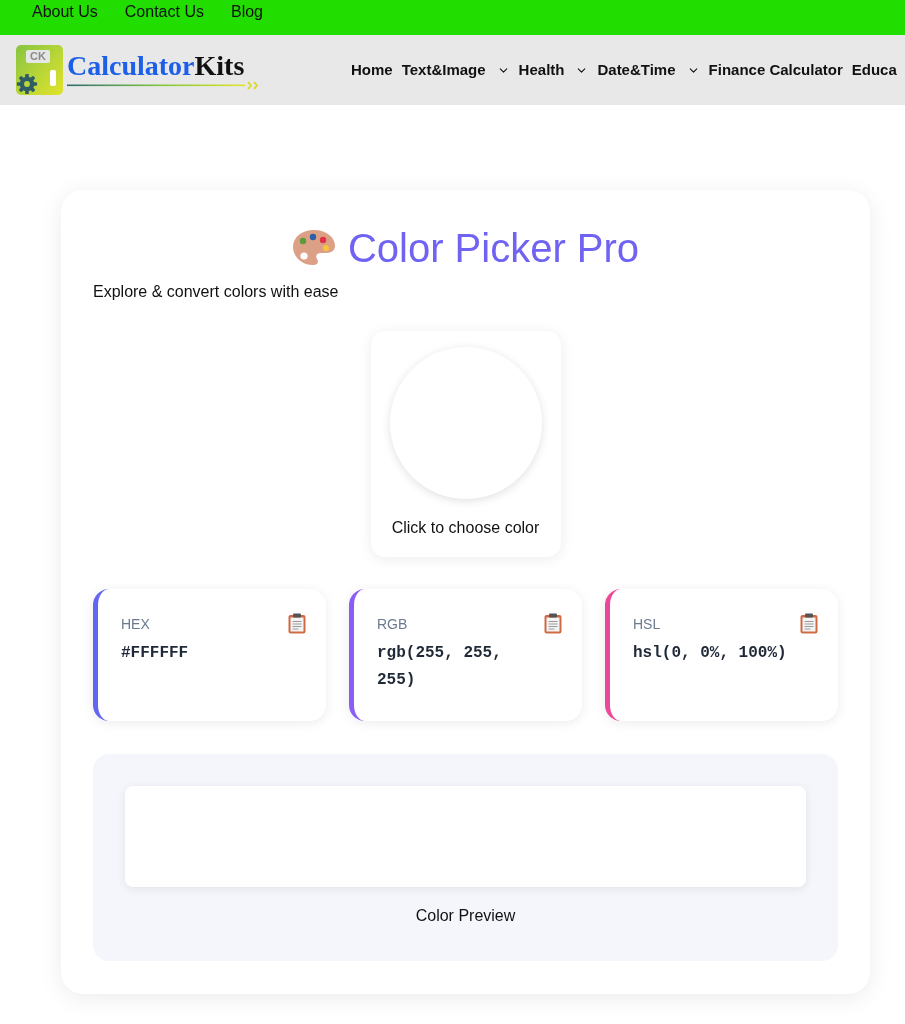  What do you see at coordinates (465, 916) in the screenshot?
I see `preview-label: Color Preview` at bounding box center [465, 916].